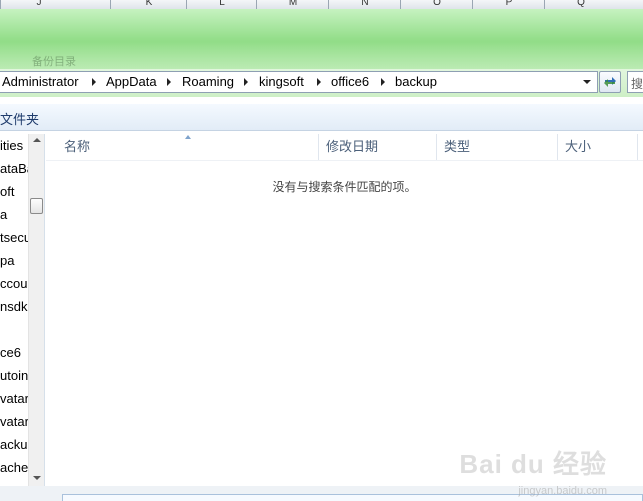  I want to click on breadcrumb-administrator: Administrator, so click(40, 82).